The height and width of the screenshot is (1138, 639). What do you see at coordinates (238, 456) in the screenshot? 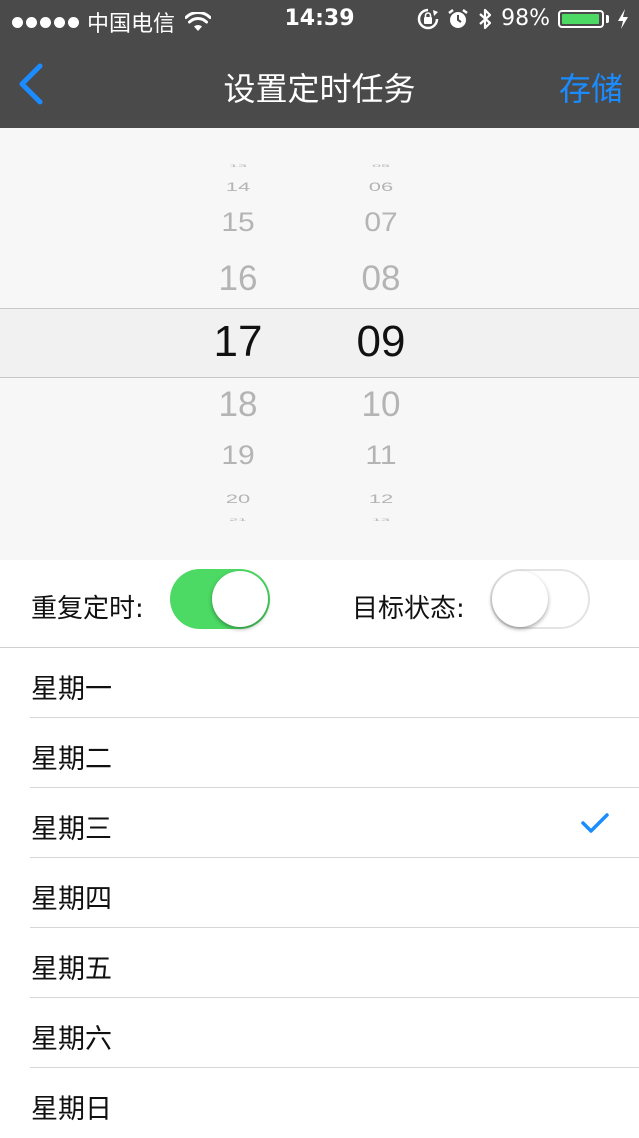
I see `hour-option: 19` at bounding box center [238, 456].